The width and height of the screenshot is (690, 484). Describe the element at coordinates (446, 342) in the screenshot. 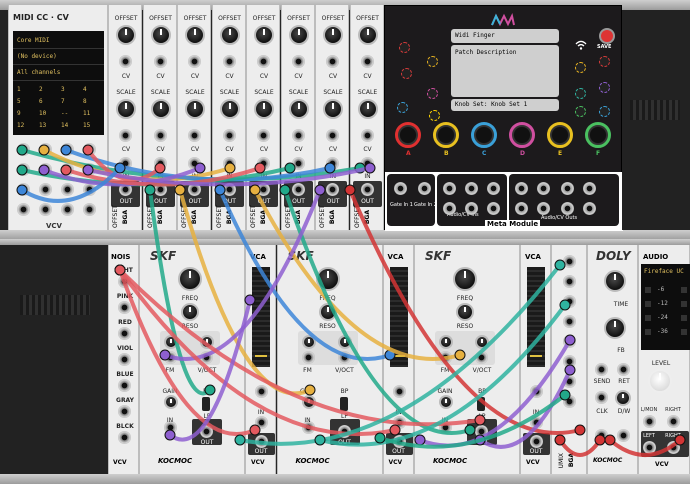

I see `fm-attenuator-knob` at that location.